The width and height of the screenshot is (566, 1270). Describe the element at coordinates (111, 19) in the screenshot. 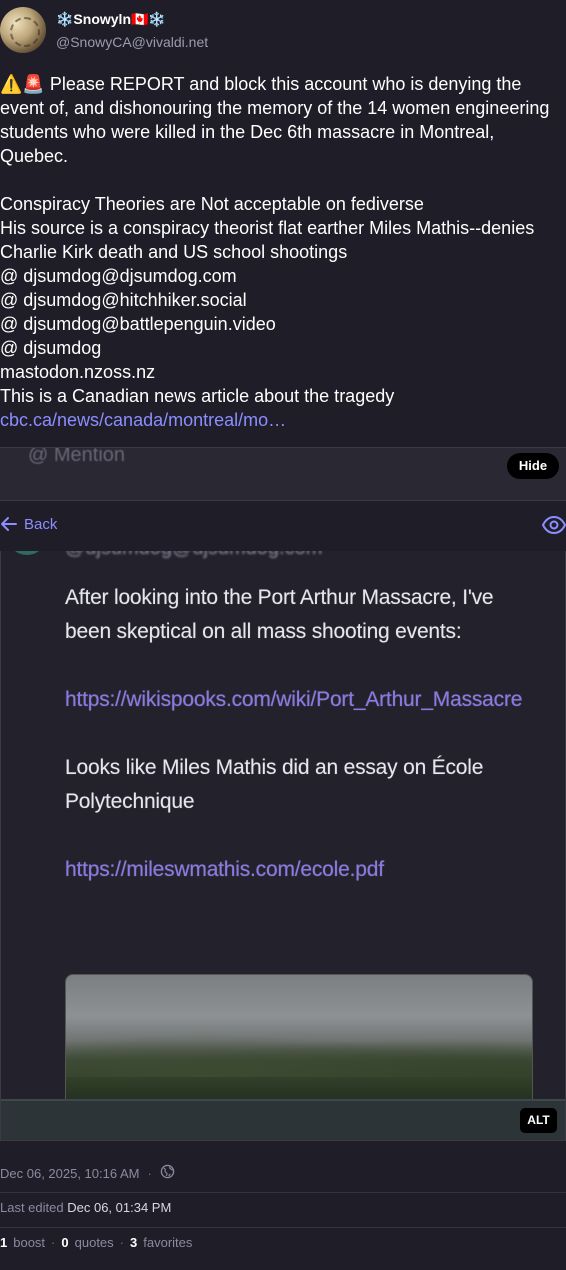

I see `author-display-name: ❄️Snowyln🇨🇦❄️` at that location.